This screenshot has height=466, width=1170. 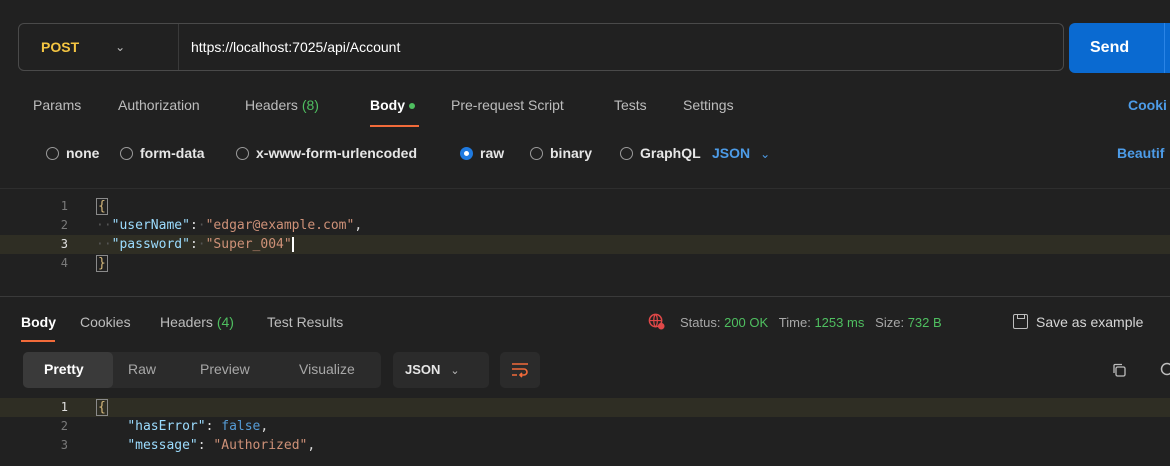 I want to click on radio-urlencoded-label: x-www-form-urlencoded, so click(x=337, y=153).